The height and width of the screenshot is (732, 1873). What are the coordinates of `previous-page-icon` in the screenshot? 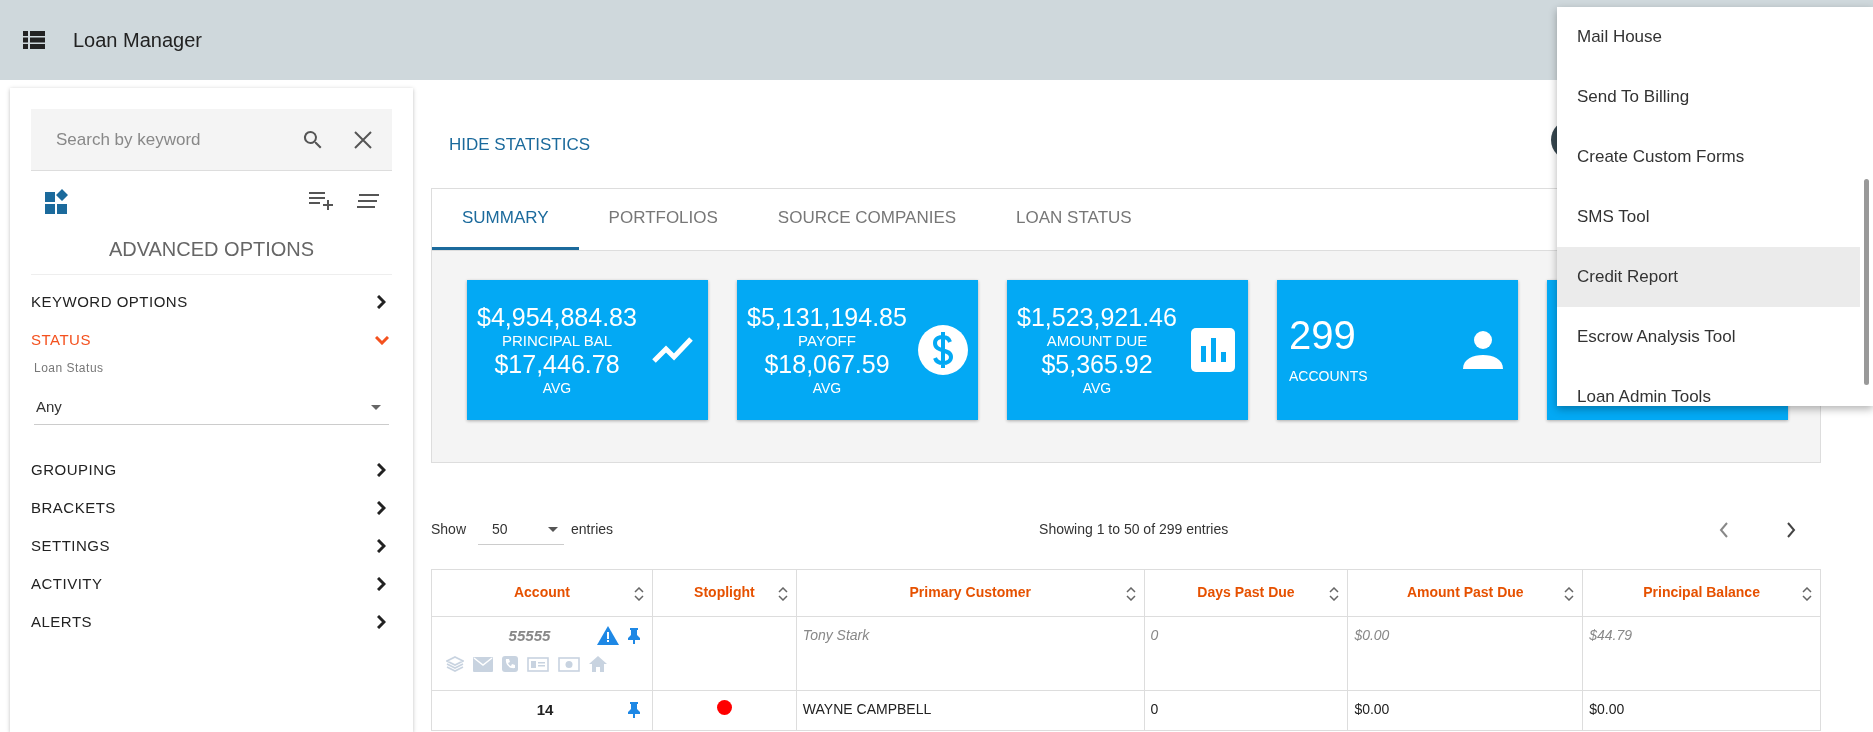 It's located at (1724, 529).